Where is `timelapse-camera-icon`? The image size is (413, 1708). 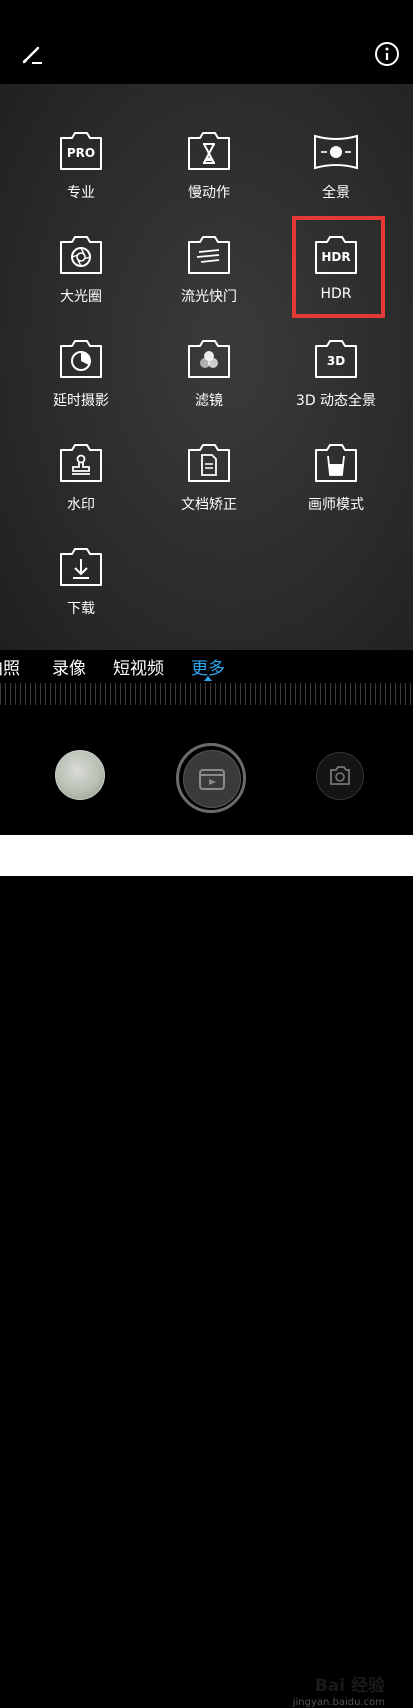 timelapse-camera-icon is located at coordinates (81, 359).